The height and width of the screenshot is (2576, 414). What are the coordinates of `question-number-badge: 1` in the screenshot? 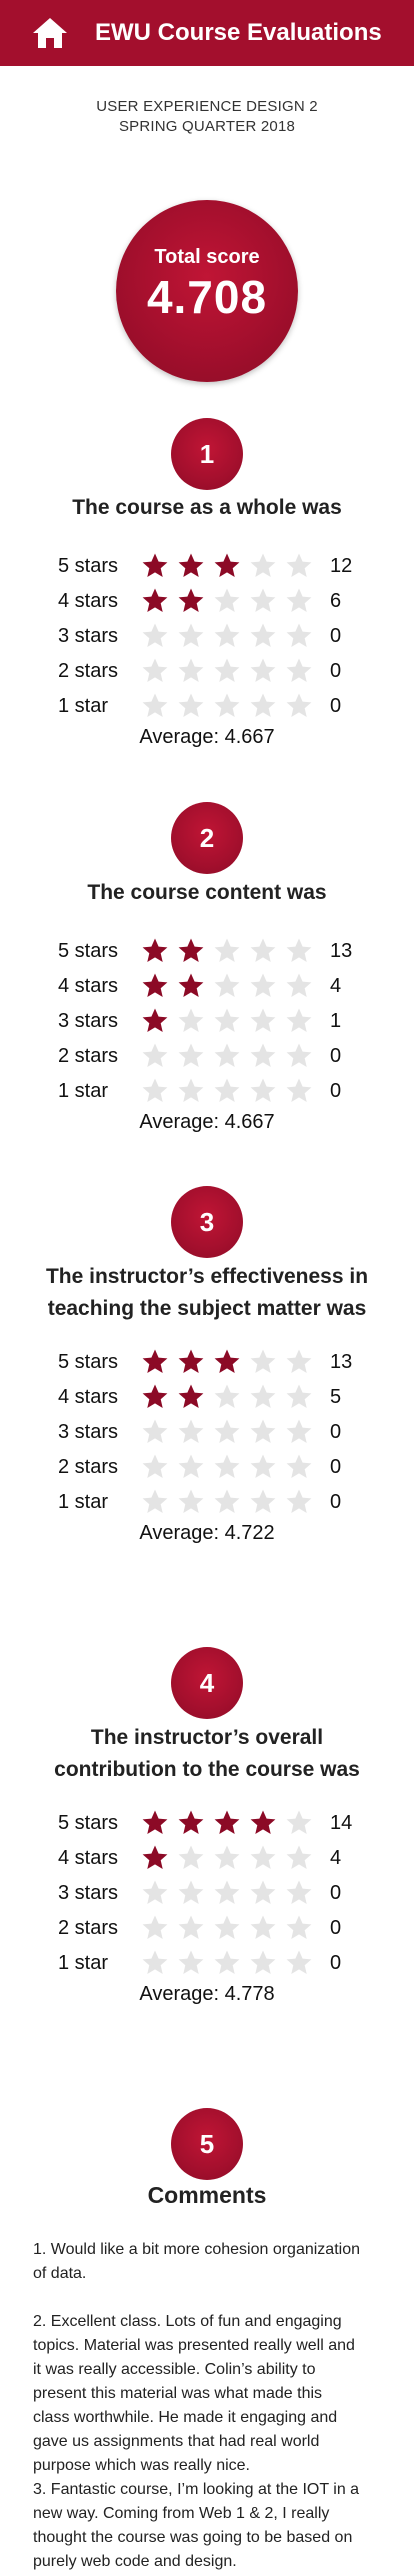 It's located at (207, 454).